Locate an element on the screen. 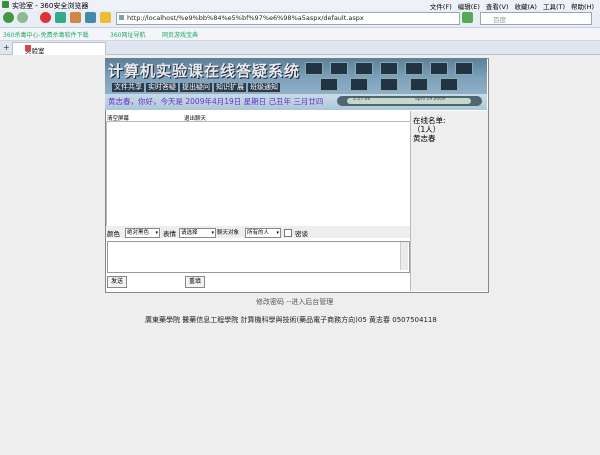 Image resolution: width=600 pixels, height=455 pixels. emote-label: 表情 is located at coordinates (169, 234).